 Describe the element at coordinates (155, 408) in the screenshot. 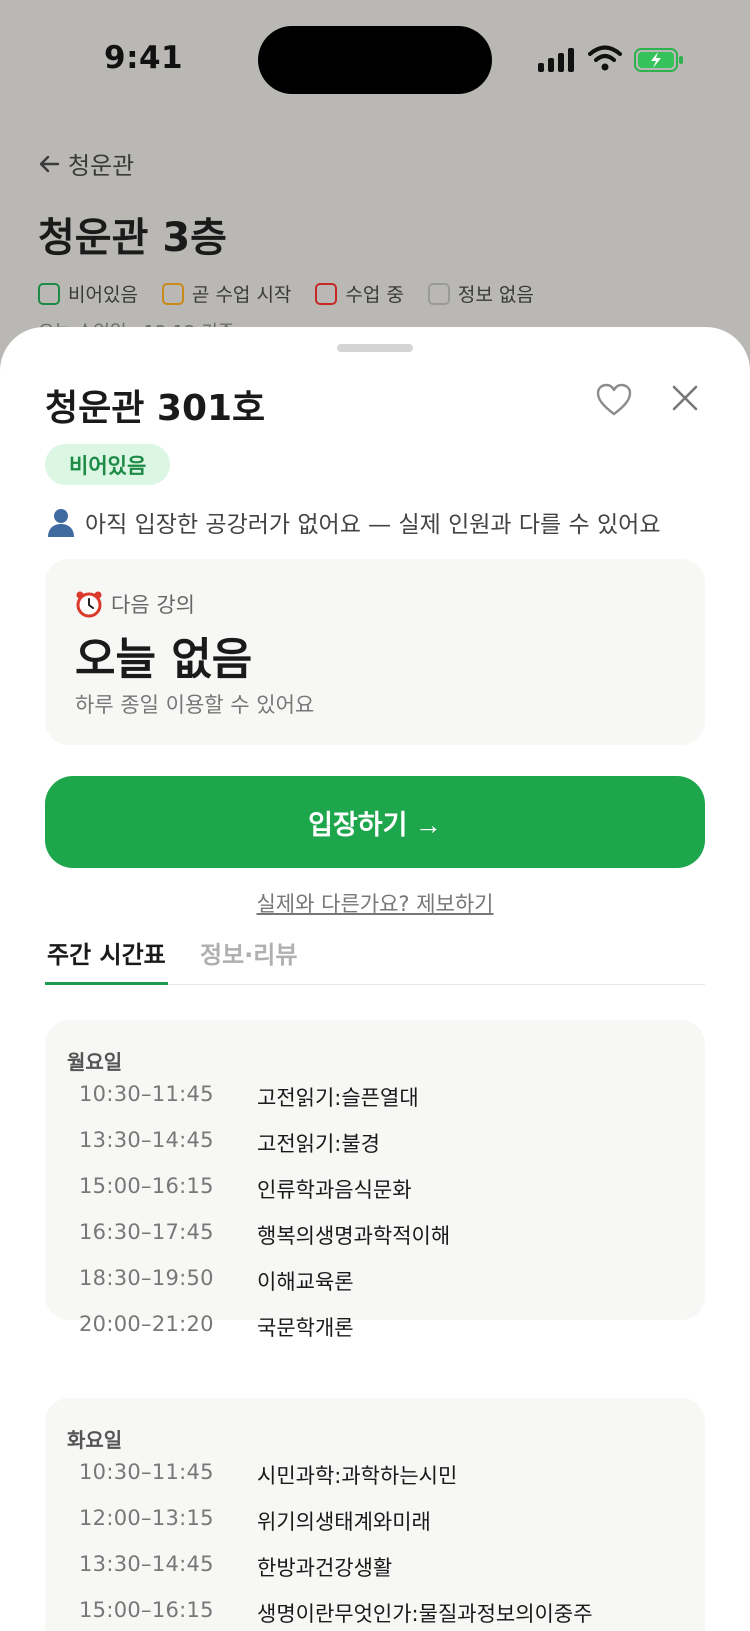

I see `room-title: 청운관 301호` at that location.